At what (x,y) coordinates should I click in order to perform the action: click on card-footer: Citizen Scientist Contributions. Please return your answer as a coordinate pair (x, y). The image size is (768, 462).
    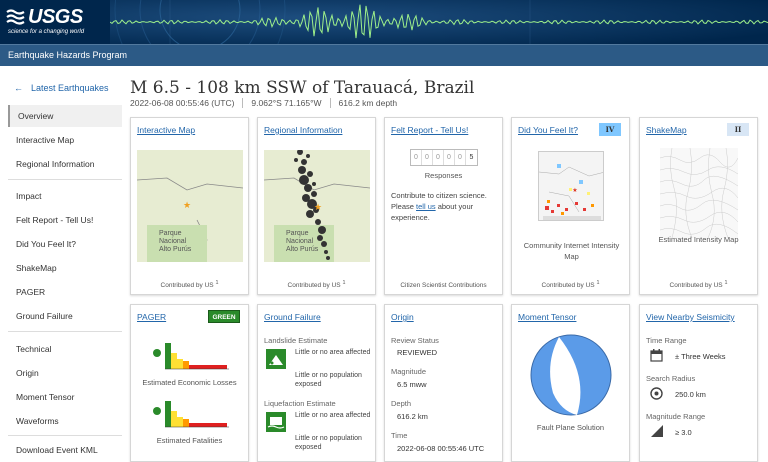
    Looking at the image, I should click on (443, 285).